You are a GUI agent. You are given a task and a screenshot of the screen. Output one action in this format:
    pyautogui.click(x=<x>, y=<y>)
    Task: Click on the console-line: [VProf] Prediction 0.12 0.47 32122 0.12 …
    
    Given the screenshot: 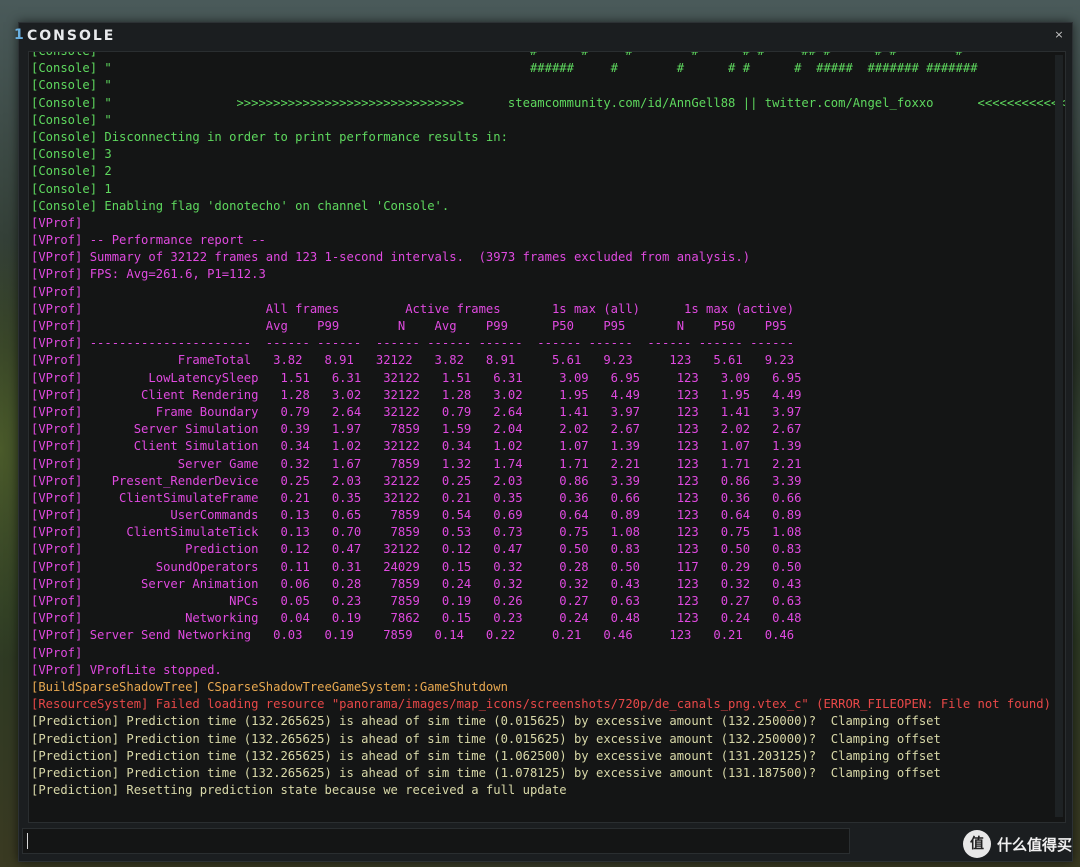 What is the action you would take?
    pyautogui.click(x=416, y=549)
    